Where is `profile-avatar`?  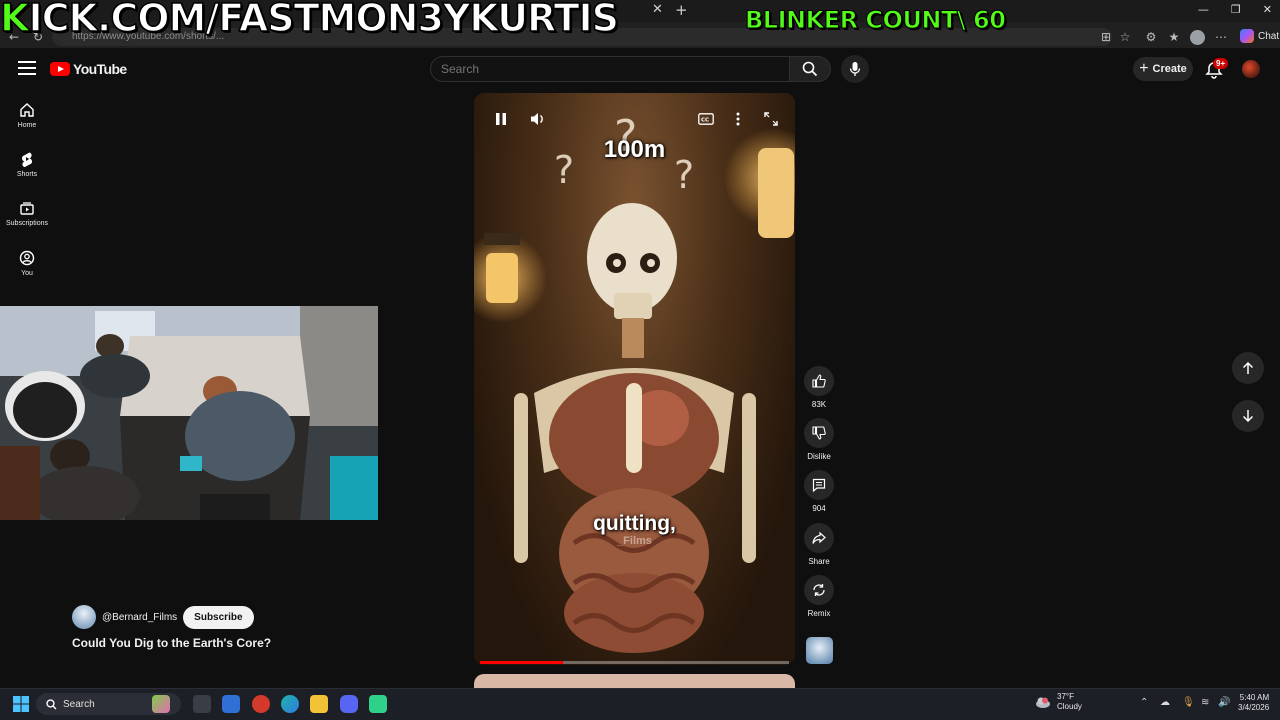
profile-avatar is located at coordinates (1197, 37).